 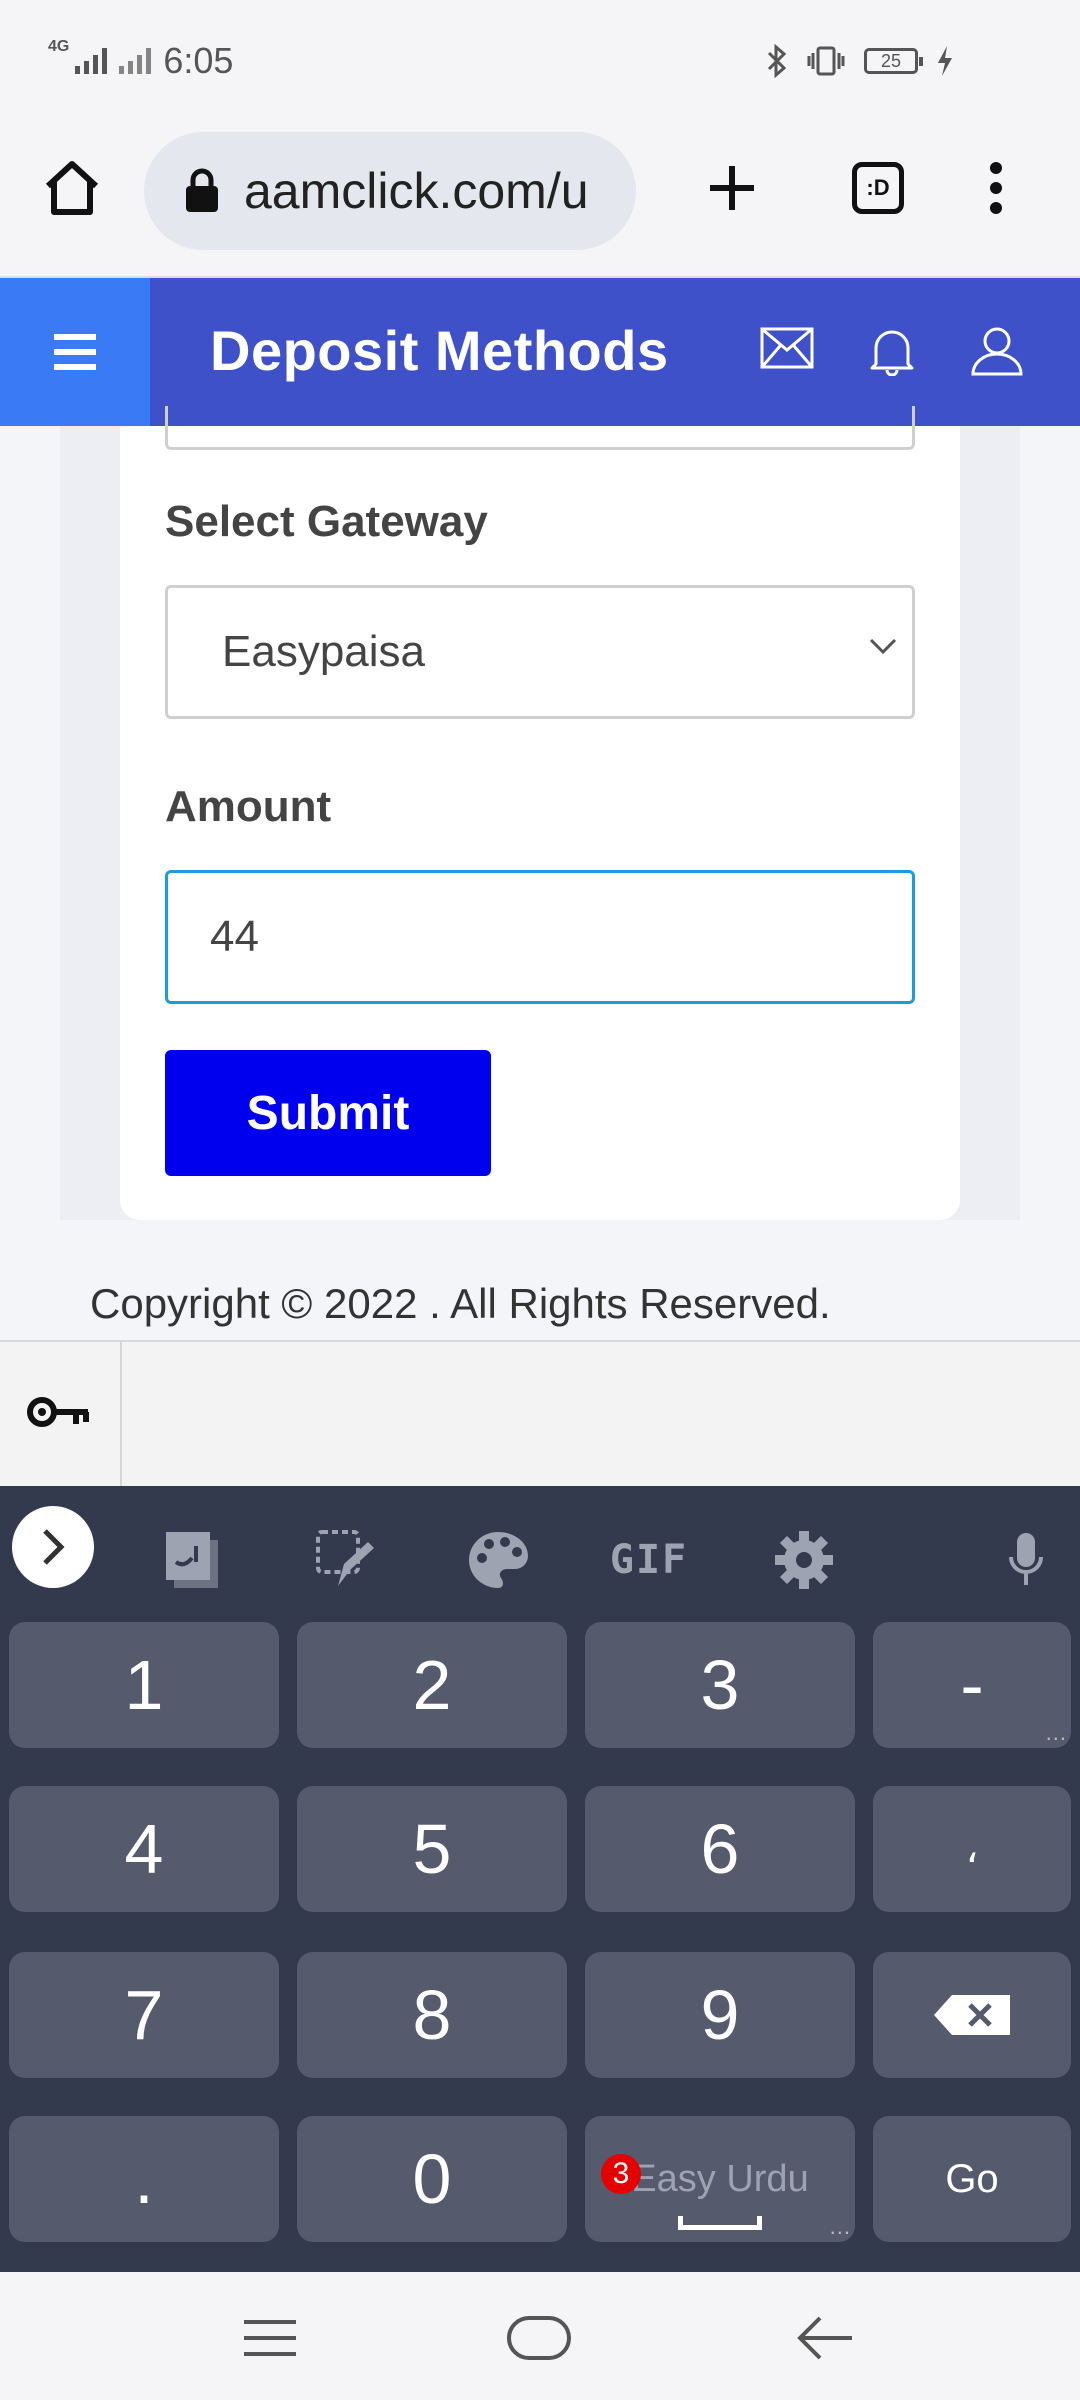 I want to click on home-nav-button, so click(x=539, y=2338).